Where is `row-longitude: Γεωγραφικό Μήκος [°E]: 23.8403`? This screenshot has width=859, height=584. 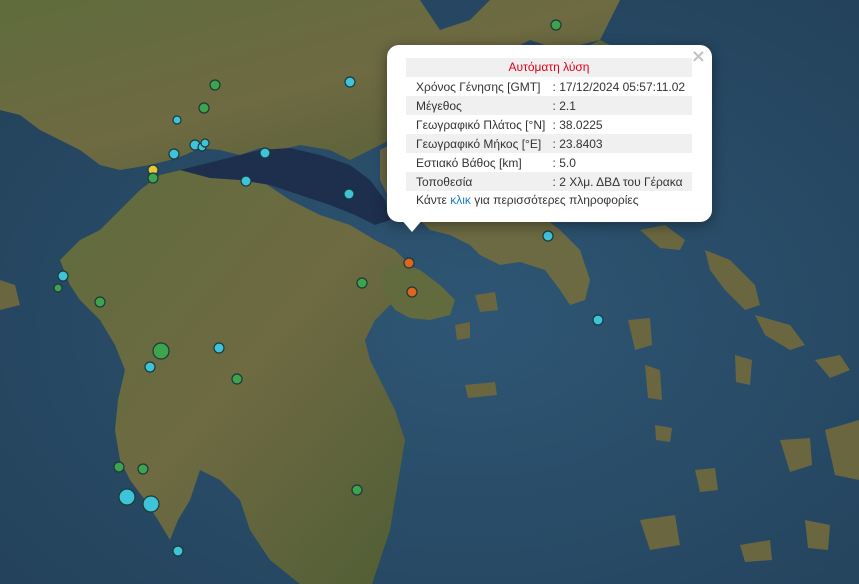
row-longitude: Γεωγραφικό Μήκος [°E]: 23.8403 is located at coordinates (549, 143).